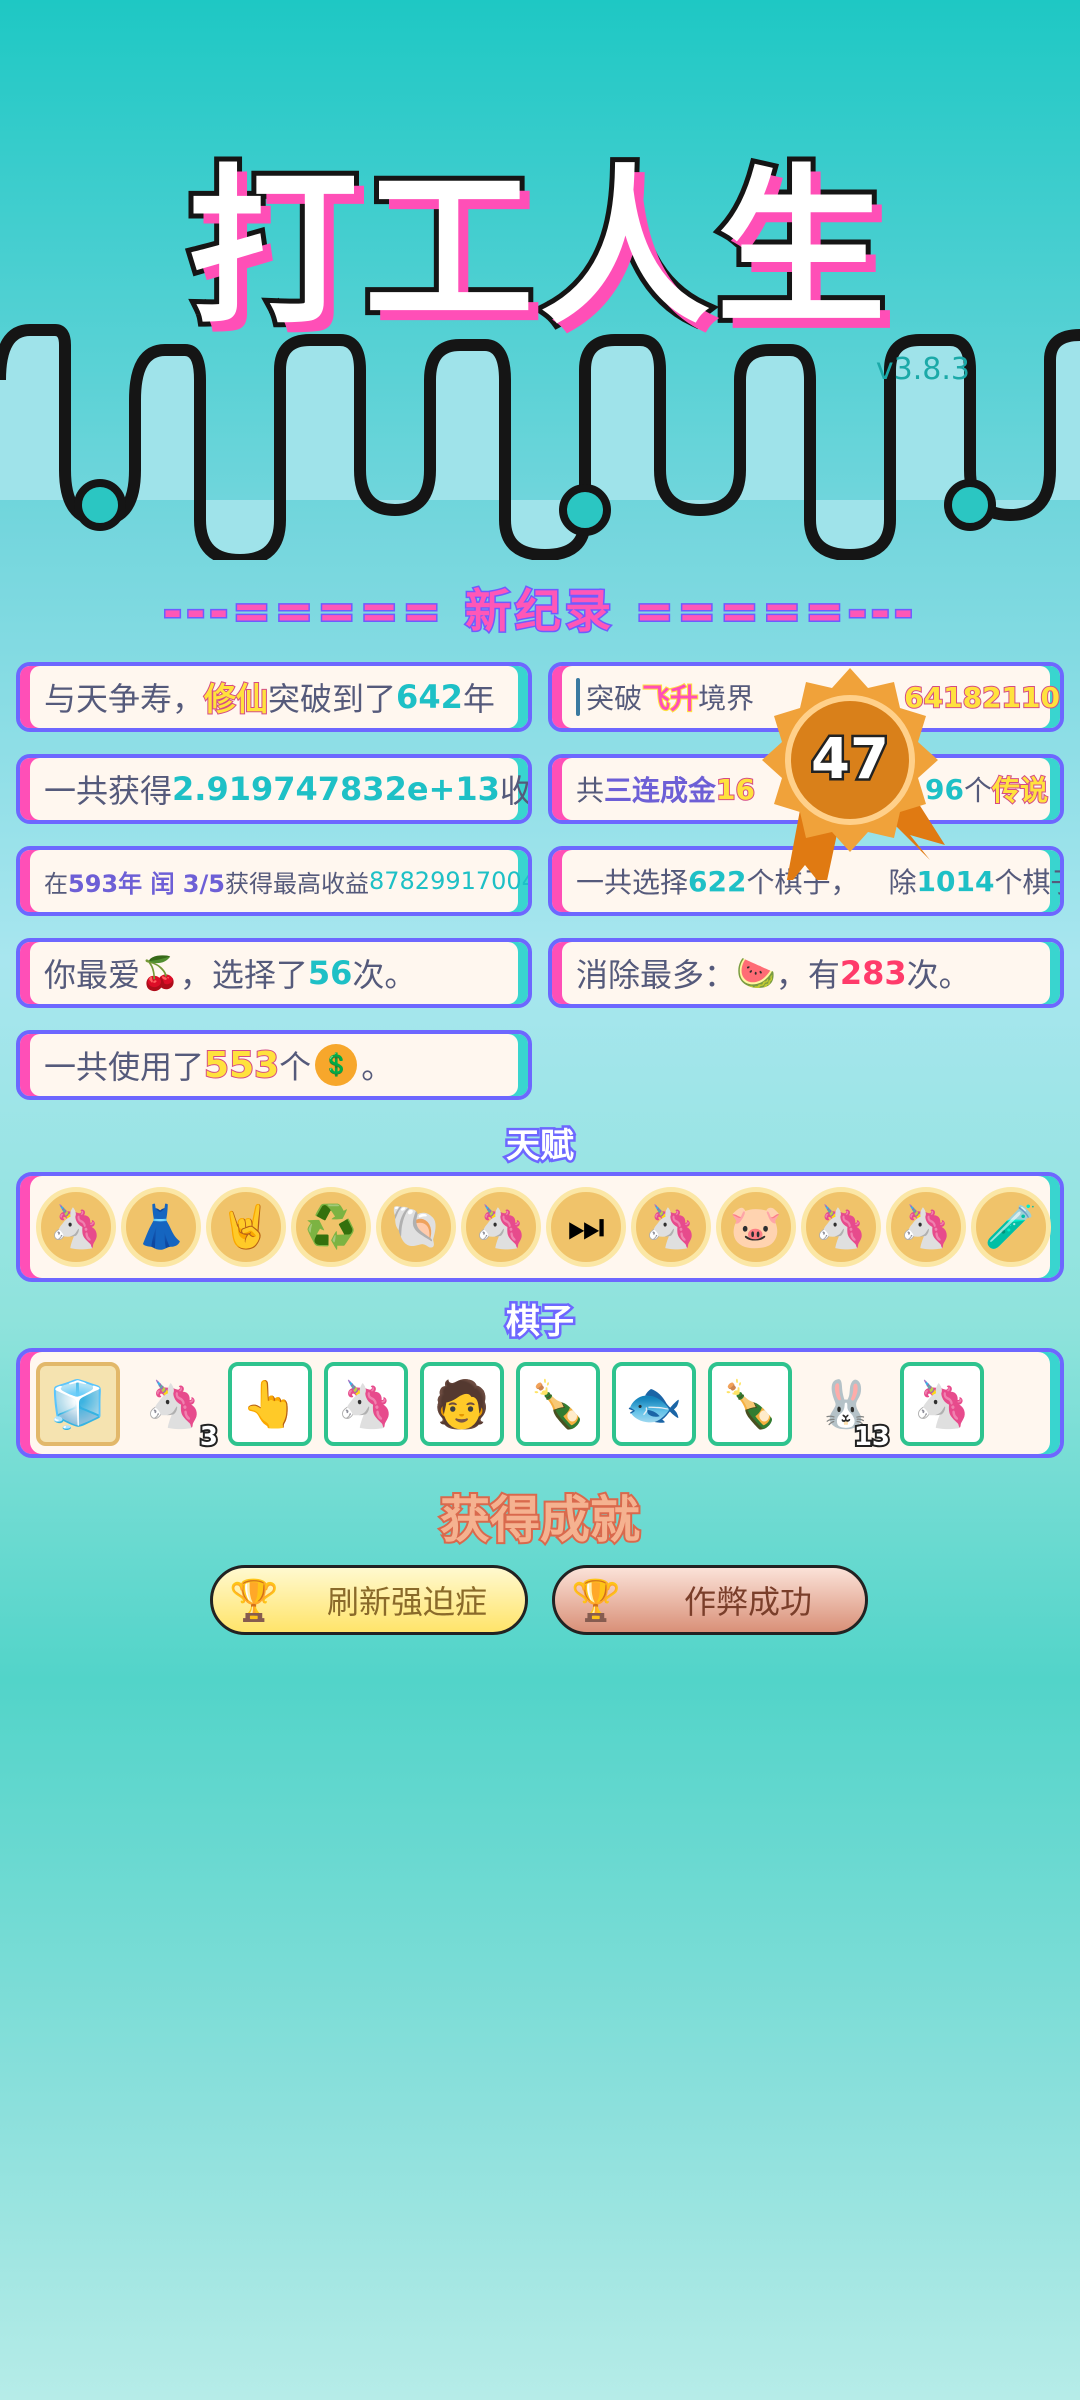 The height and width of the screenshot is (2400, 1080). I want to click on talent-strip: 🦄 👗 🤘 ♻️ 🐚 🦄 ⏭ 🦄 🐷 🦄 🦄 🧪, so click(540, 1227).